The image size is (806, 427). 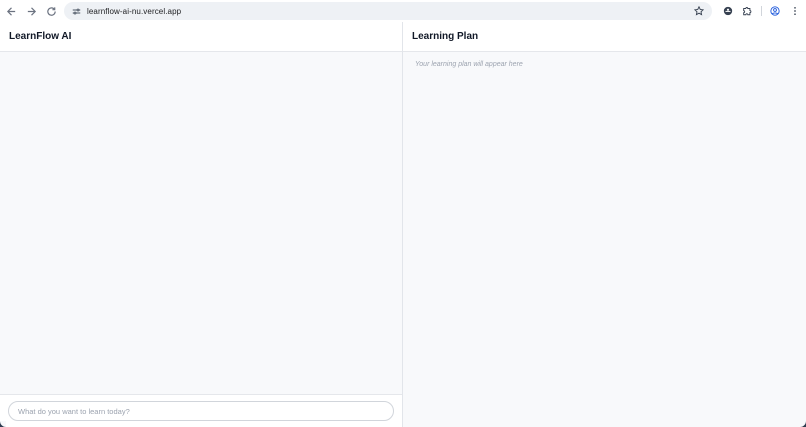 I want to click on star-icon, so click(x=699, y=11).